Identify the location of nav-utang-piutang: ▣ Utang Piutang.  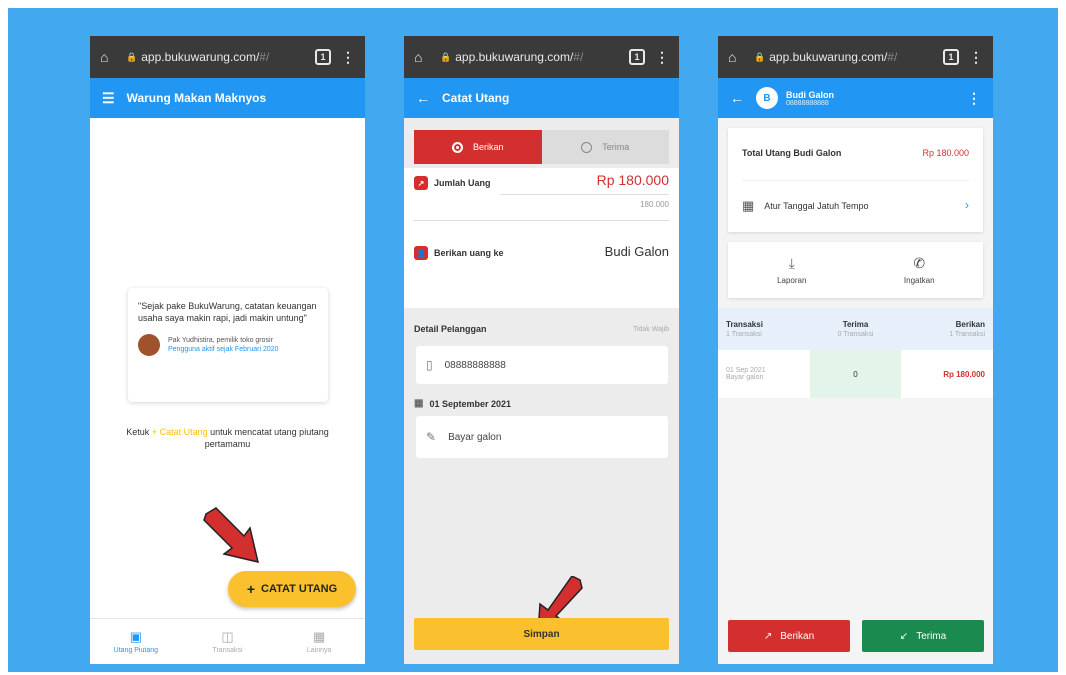
(136, 641).